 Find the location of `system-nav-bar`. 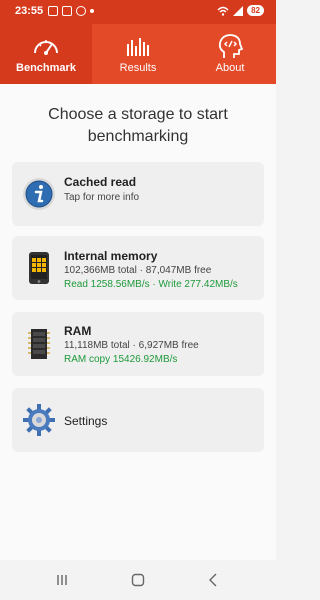

system-nav-bar is located at coordinates (138, 580).